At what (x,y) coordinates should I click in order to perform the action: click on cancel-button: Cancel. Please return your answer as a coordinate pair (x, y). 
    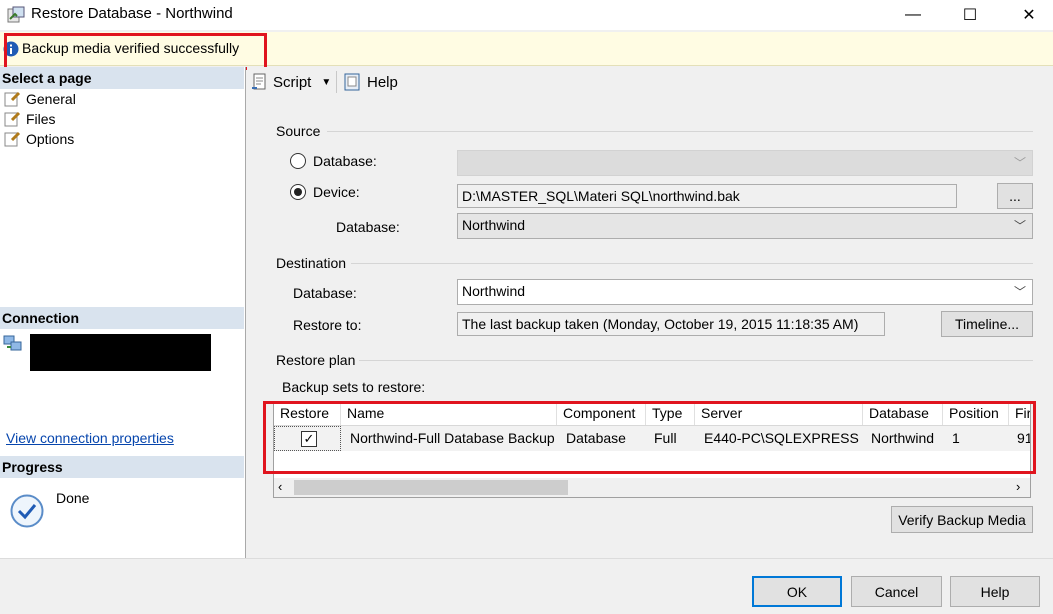
    Looking at the image, I should click on (896, 591).